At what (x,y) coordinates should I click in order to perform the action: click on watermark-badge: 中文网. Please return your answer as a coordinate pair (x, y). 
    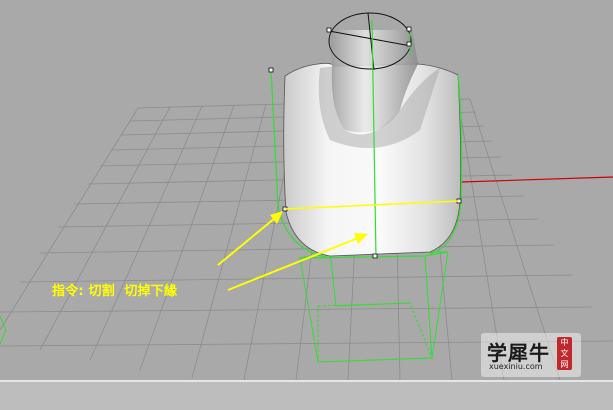
    Looking at the image, I should click on (564, 353).